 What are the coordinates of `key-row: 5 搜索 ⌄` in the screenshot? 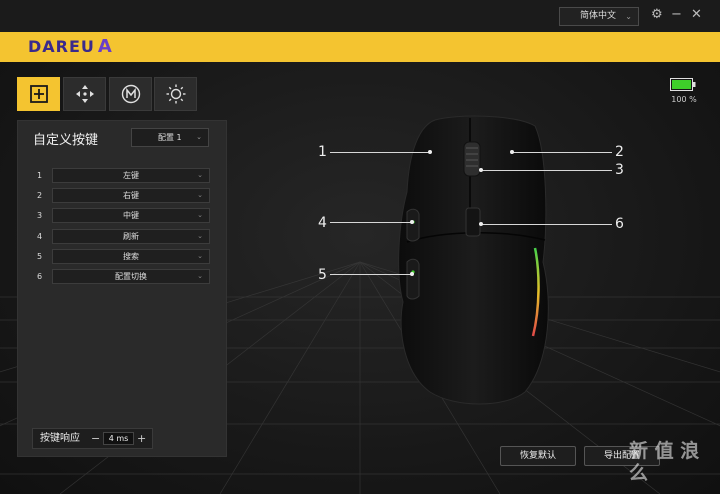 It's located at (123, 256).